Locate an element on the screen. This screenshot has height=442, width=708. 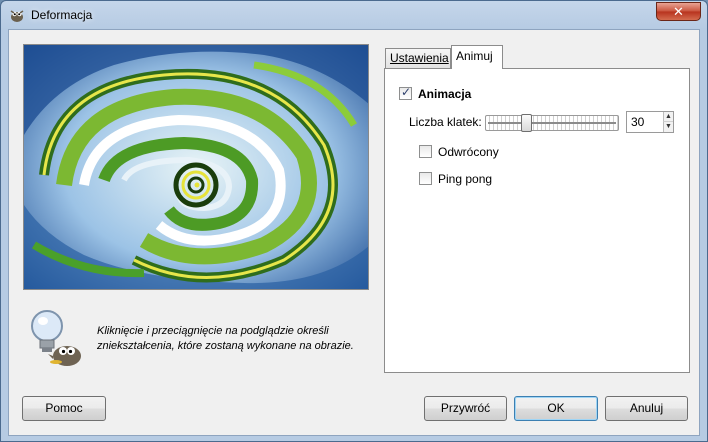
help-button: Pomoc is located at coordinates (64, 408).